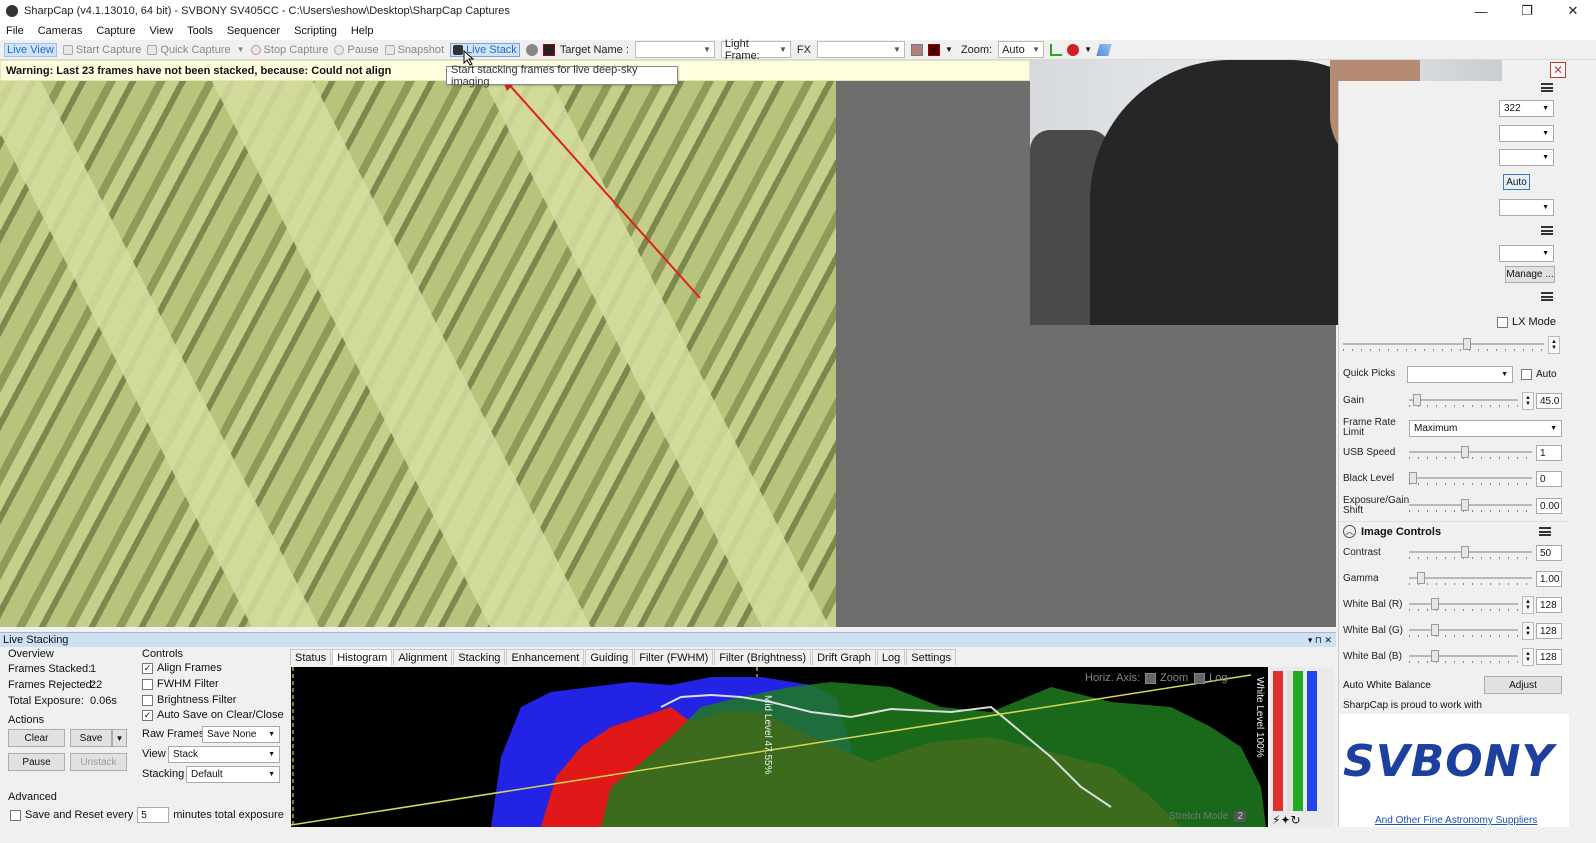 The height and width of the screenshot is (843, 1596). Describe the element at coordinates (60, 31) in the screenshot. I see `menu-cameras: Cameras` at that location.